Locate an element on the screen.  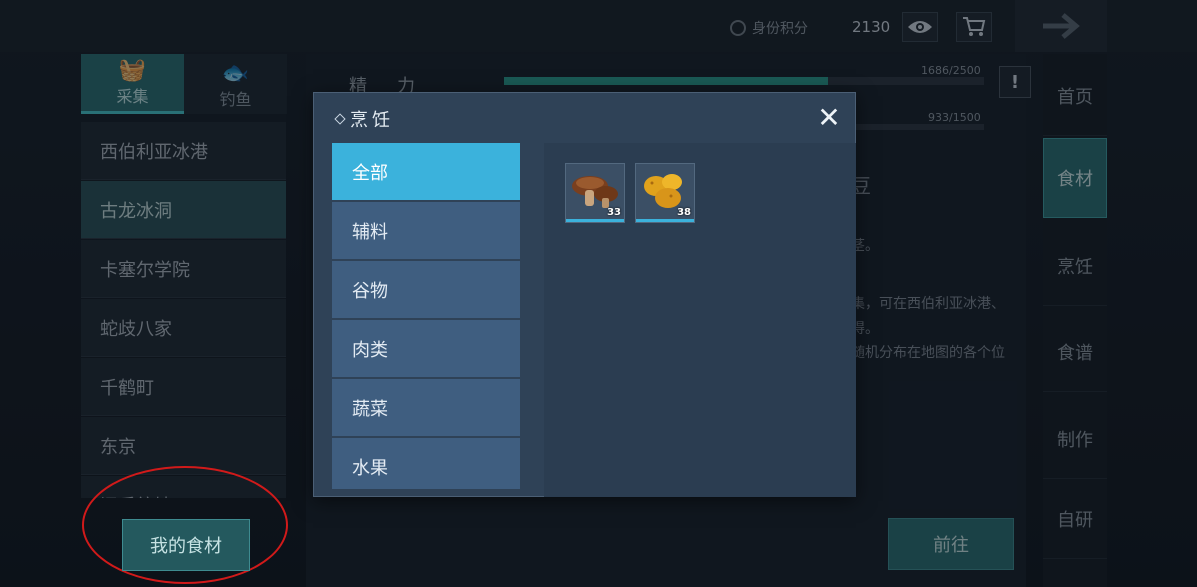
mushroom-icon is located at coordinates (595, 192).